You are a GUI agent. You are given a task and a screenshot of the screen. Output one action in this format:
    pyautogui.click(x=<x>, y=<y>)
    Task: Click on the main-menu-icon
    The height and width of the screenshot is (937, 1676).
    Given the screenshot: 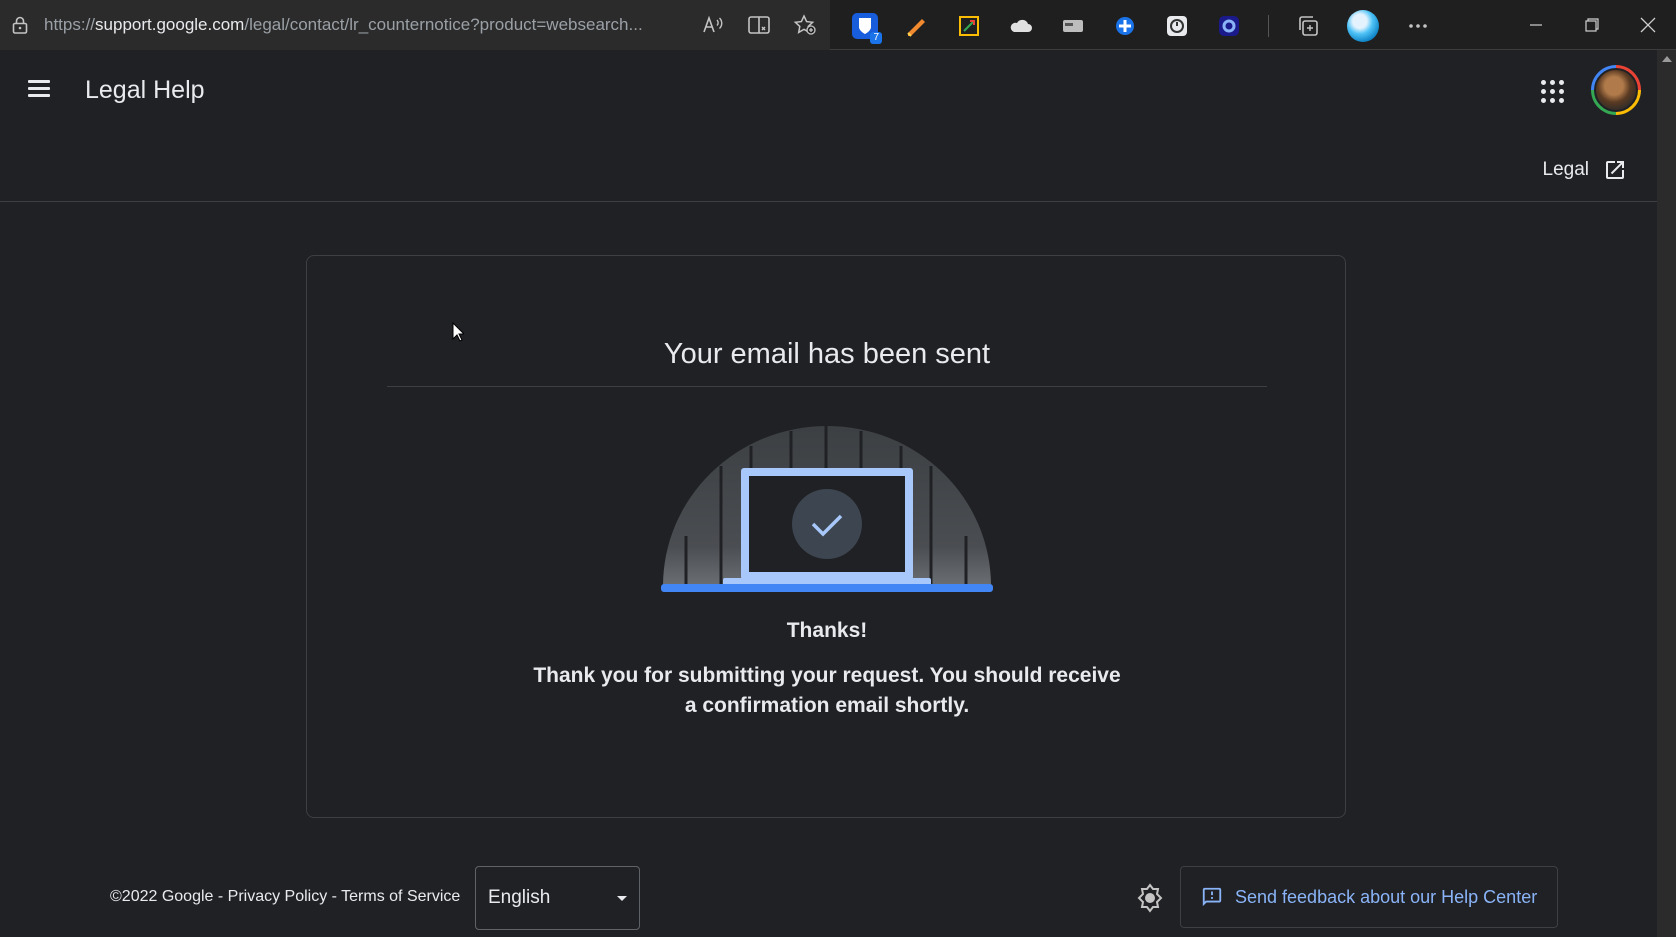 What is the action you would take?
    pyautogui.click(x=39, y=91)
    